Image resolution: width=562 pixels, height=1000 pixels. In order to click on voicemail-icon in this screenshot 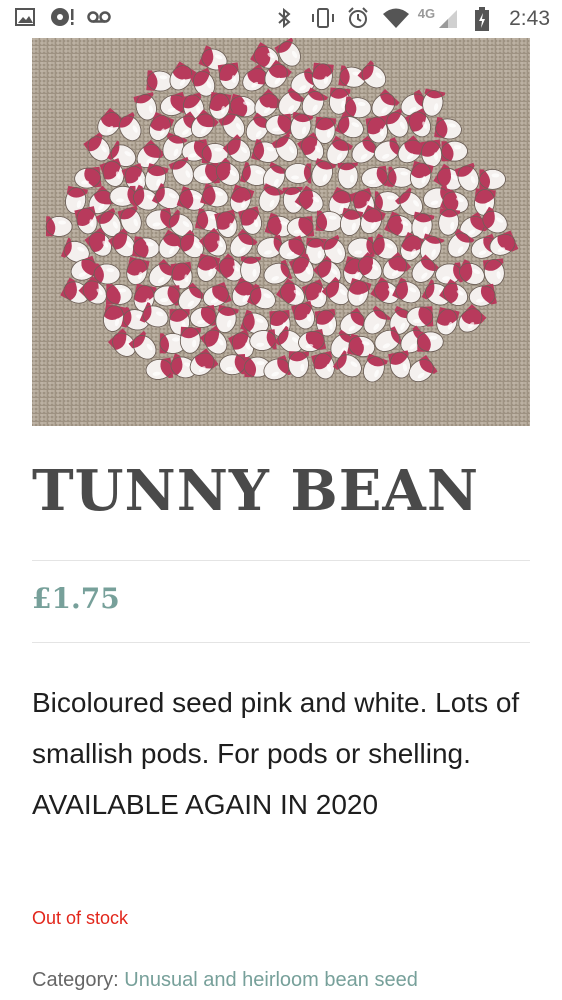, I will do `click(99, 19)`.